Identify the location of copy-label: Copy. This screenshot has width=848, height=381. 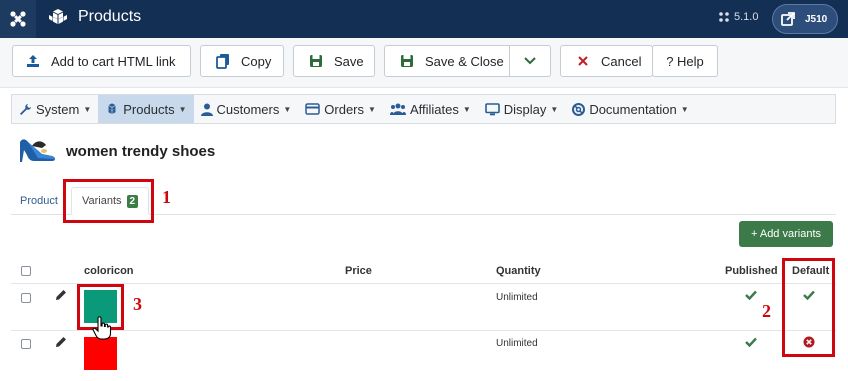
(256, 61).